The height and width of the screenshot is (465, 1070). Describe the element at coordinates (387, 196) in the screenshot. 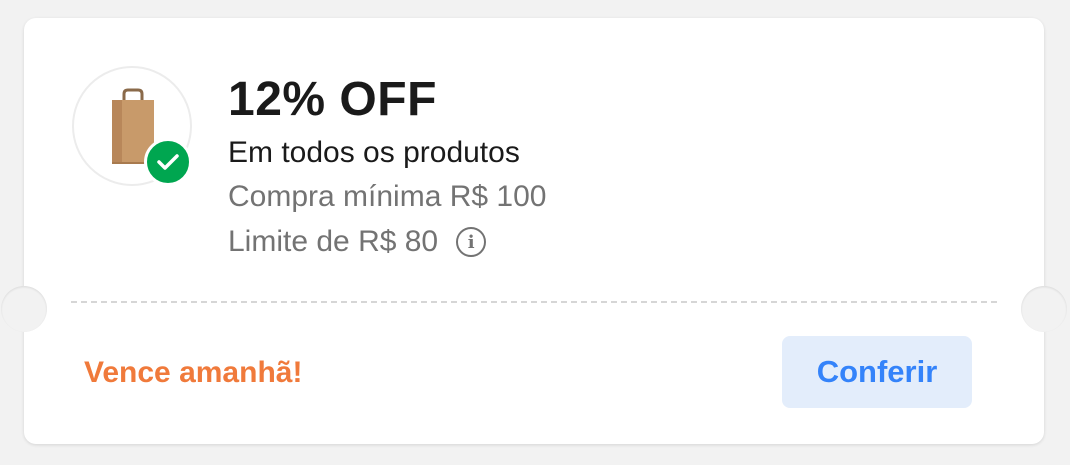

I see `minimum-purchase: Compra mínima R$ 100` at that location.